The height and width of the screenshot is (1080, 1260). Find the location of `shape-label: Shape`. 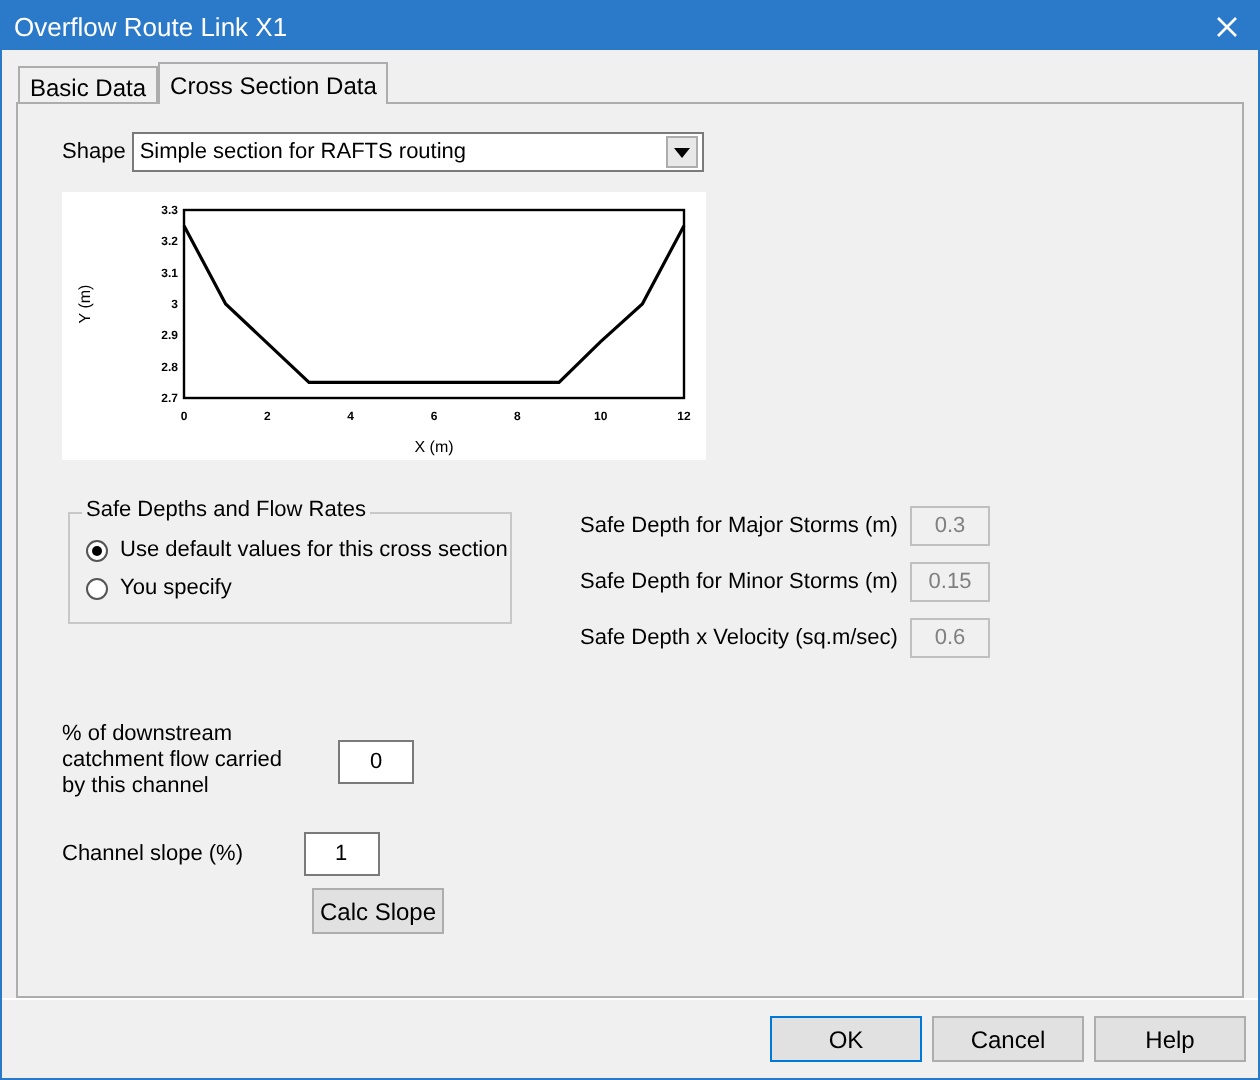

shape-label: Shape is located at coordinates (94, 152).